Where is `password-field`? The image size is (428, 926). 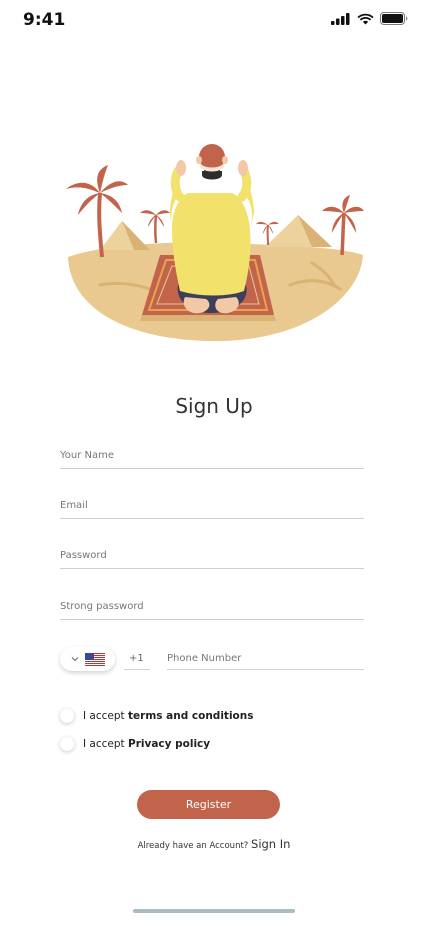
password-field is located at coordinates (212, 556).